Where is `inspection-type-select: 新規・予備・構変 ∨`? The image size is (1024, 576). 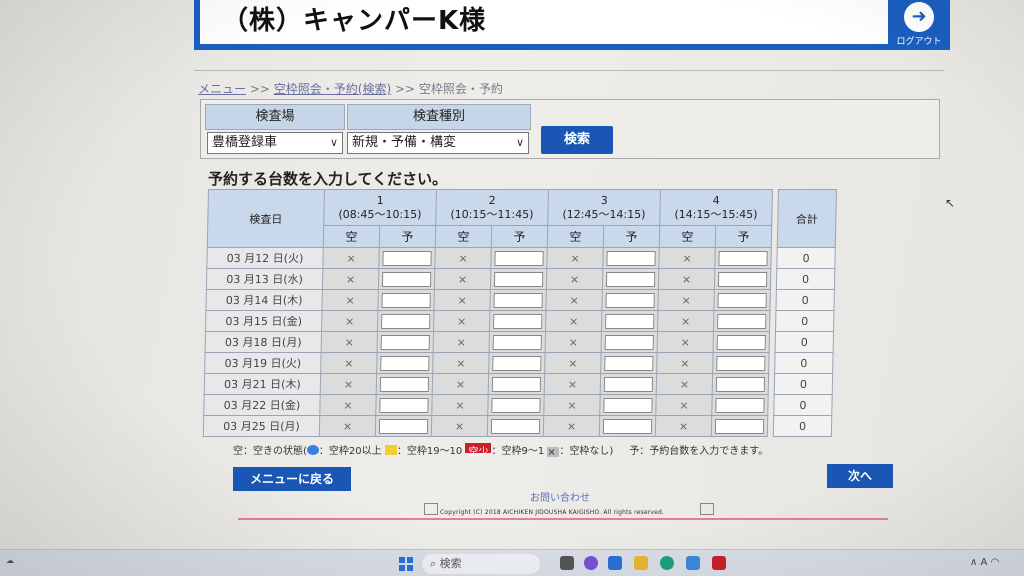
inspection-type-select: 新規・予備・構変 ∨ is located at coordinates (438, 143).